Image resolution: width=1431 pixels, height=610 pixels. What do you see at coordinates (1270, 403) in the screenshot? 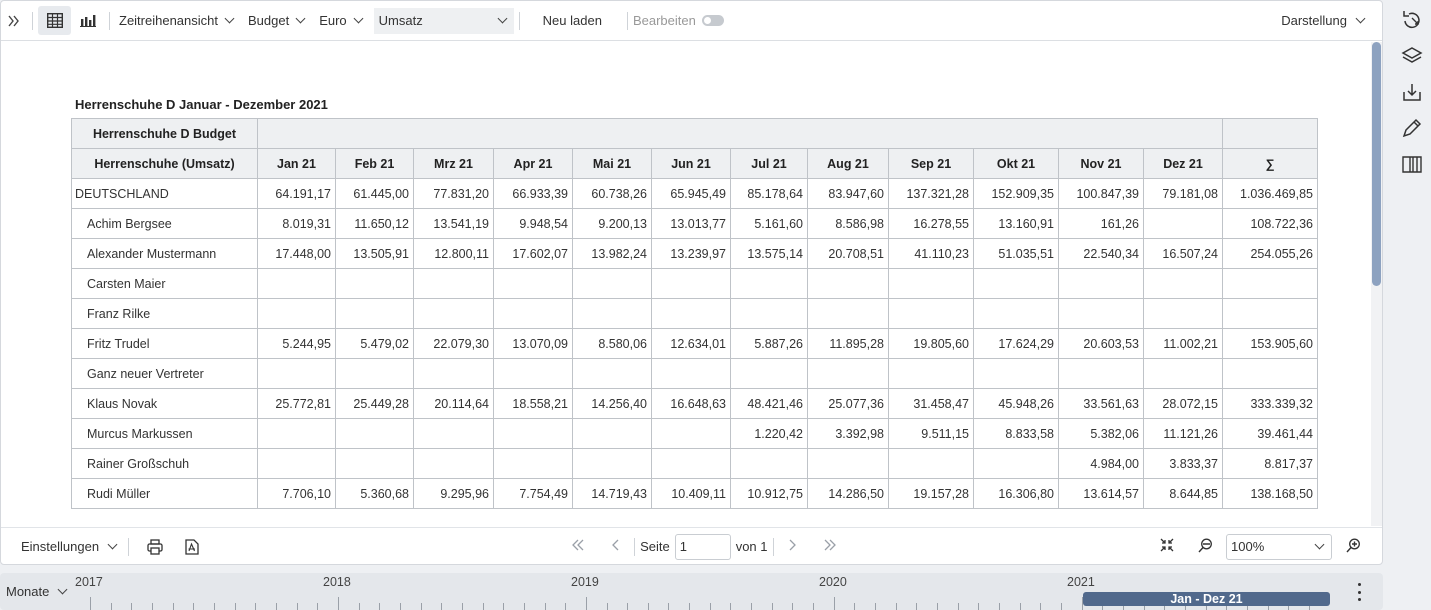
I see `table-cell: 333.339,32` at bounding box center [1270, 403].